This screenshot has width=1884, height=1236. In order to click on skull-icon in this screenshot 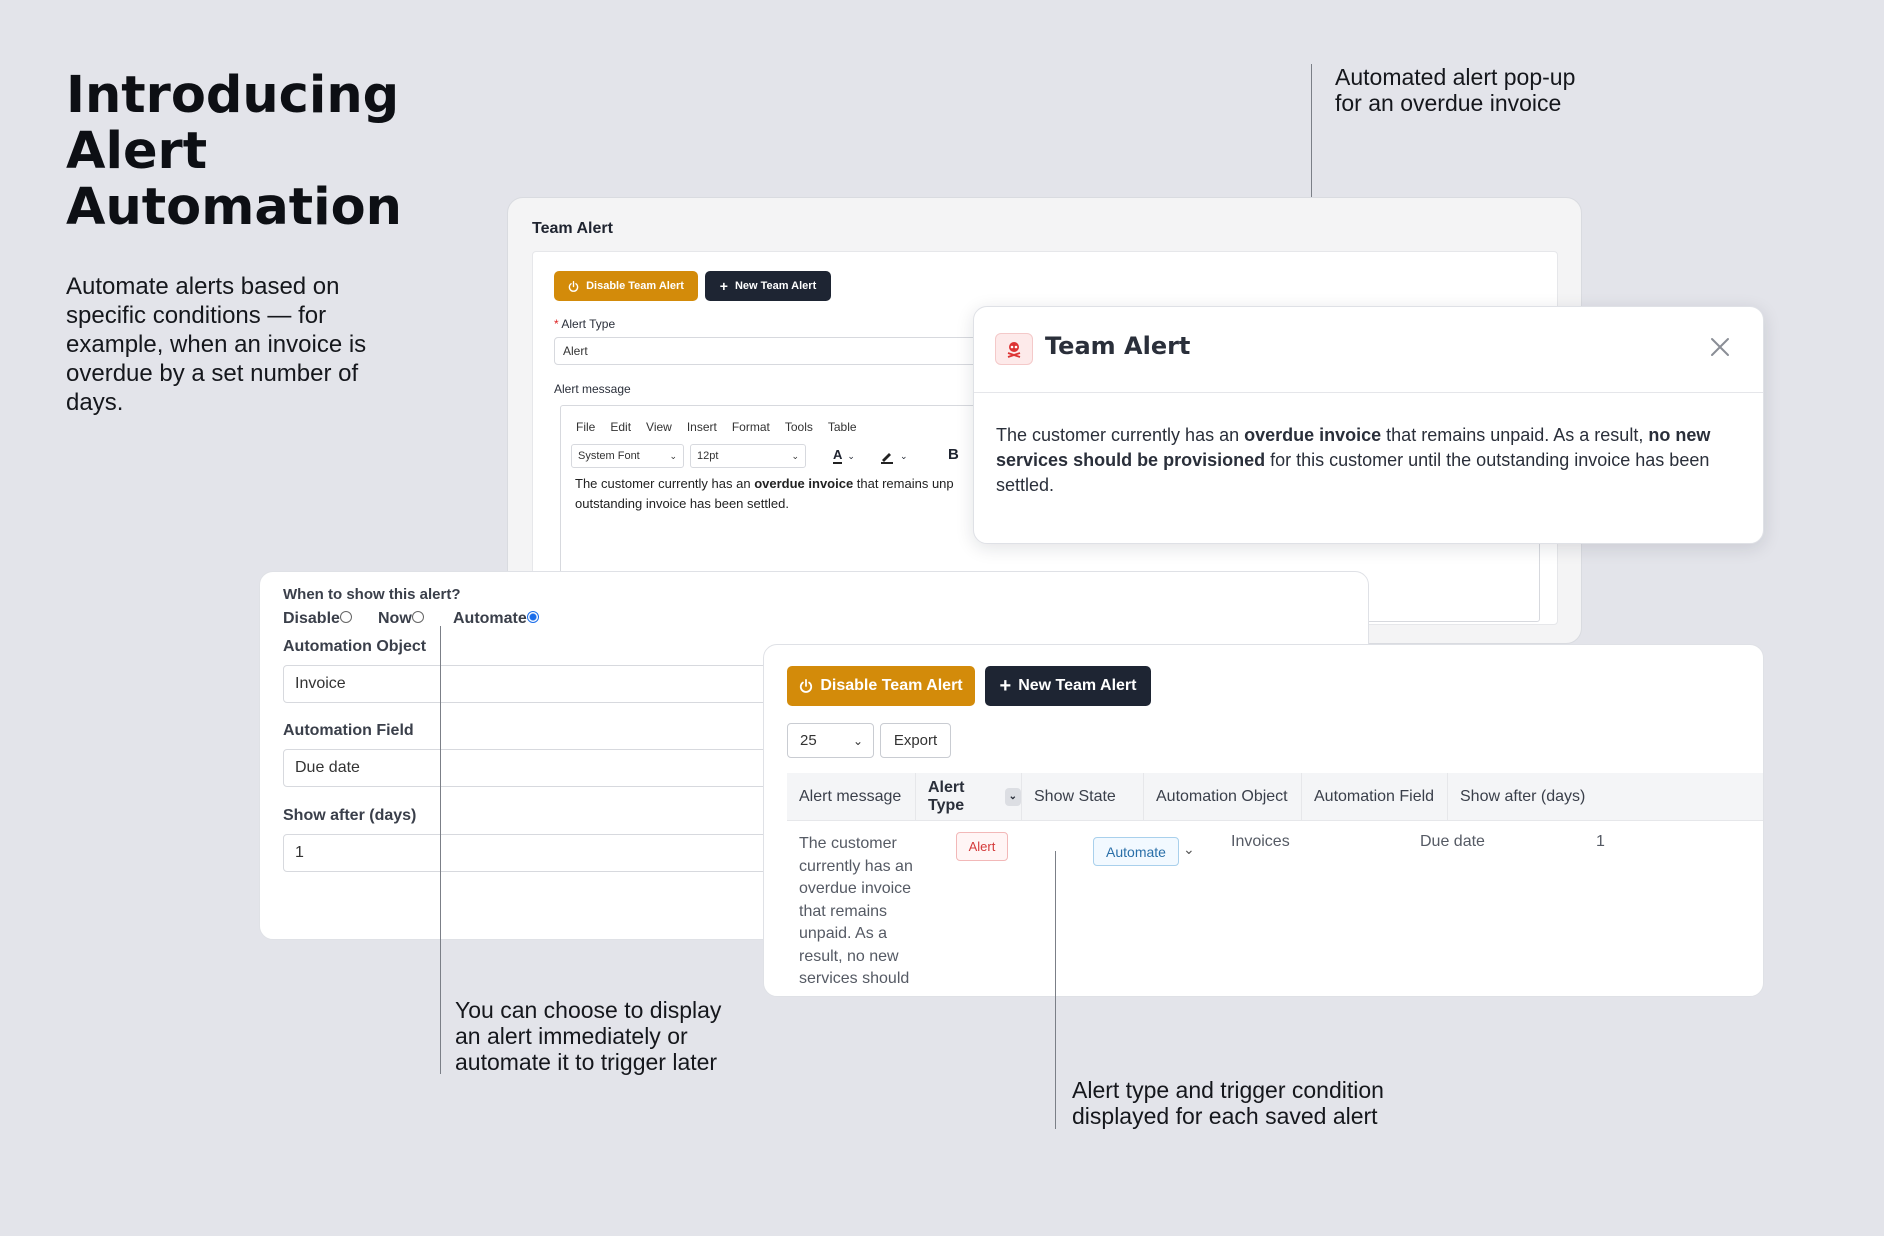, I will do `click(1014, 349)`.